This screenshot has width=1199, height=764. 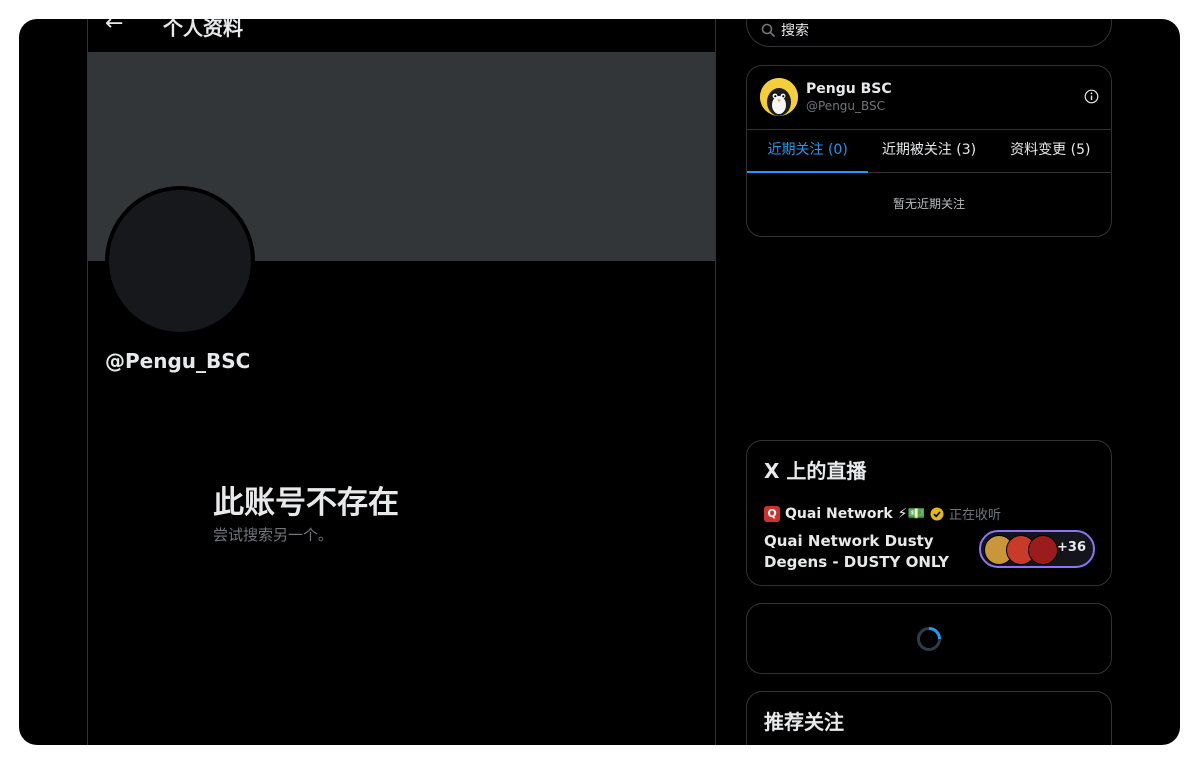 What do you see at coordinates (804, 722) in the screenshot?
I see `who-to-follow-title: 推荐关注` at bounding box center [804, 722].